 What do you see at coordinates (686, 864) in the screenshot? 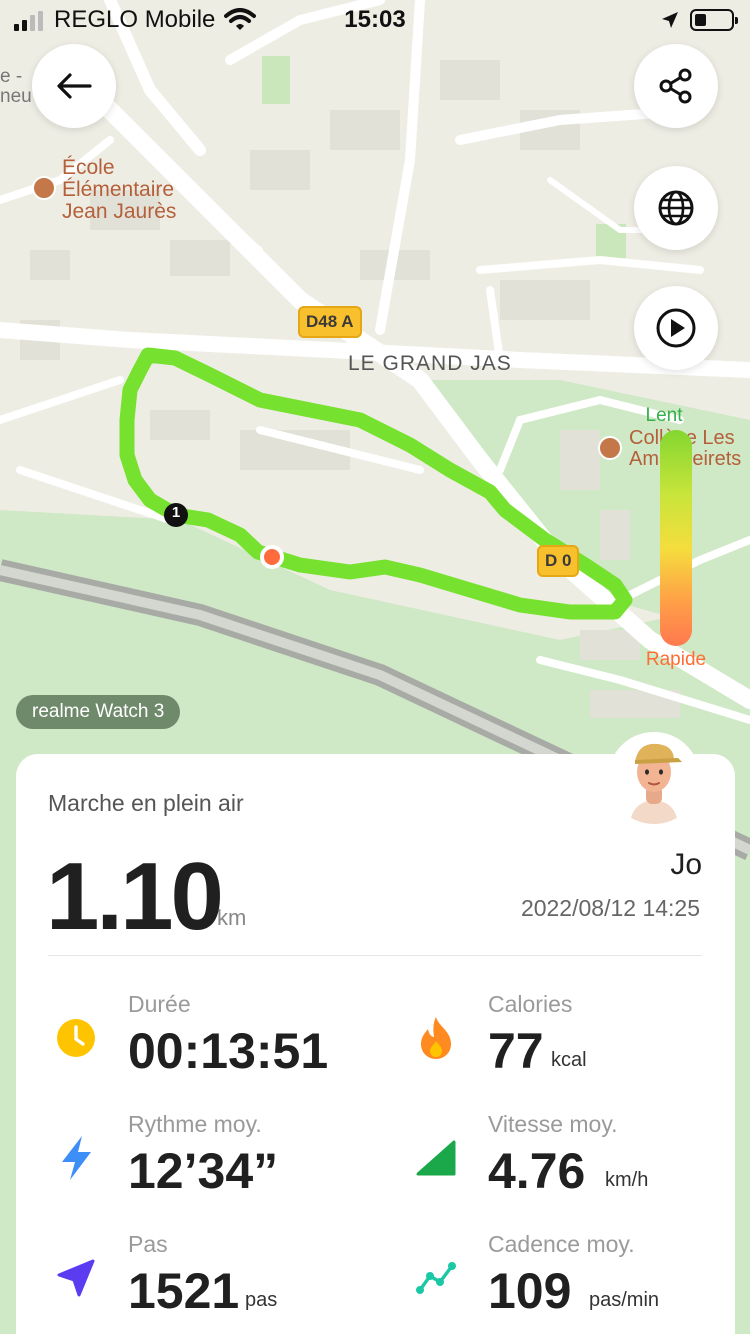
I see `user-name: Jo` at bounding box center [686, 864].